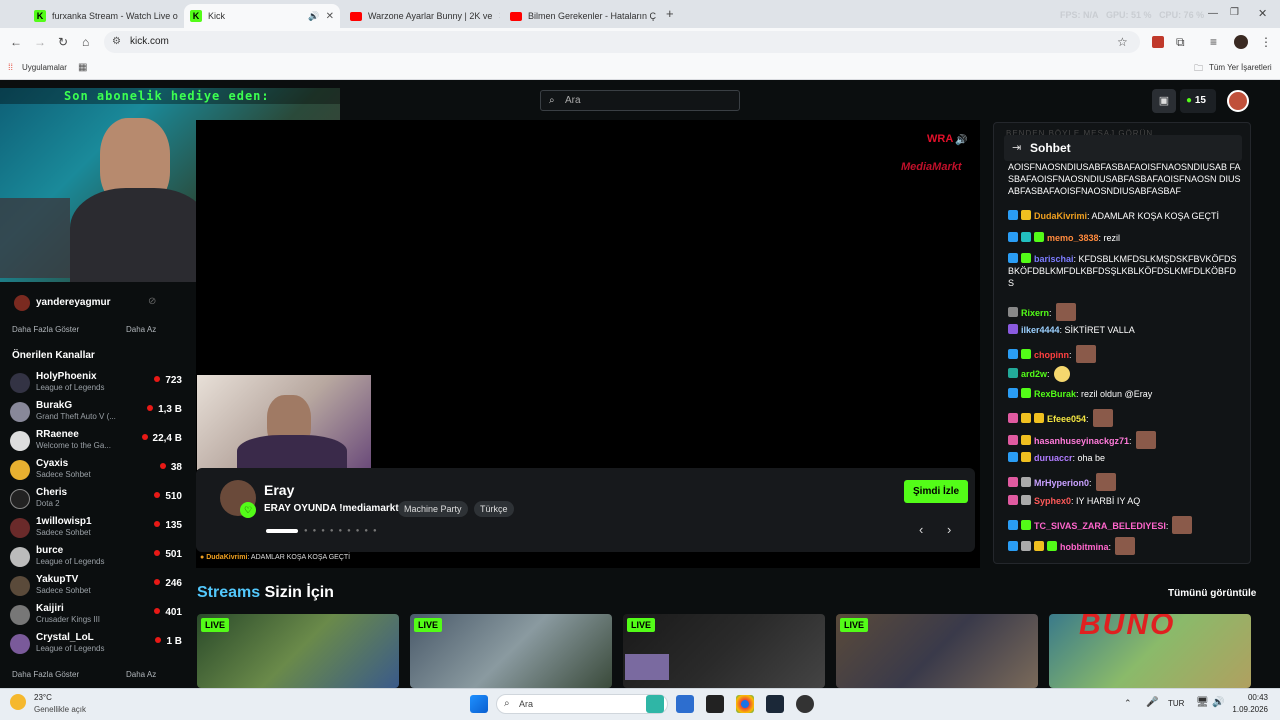 The width and height of the screenshot is (1280, 720). Describe the element at coordinates (82, 67) in the screenshot. I see `tab-groups-icon: ▦` at that location.